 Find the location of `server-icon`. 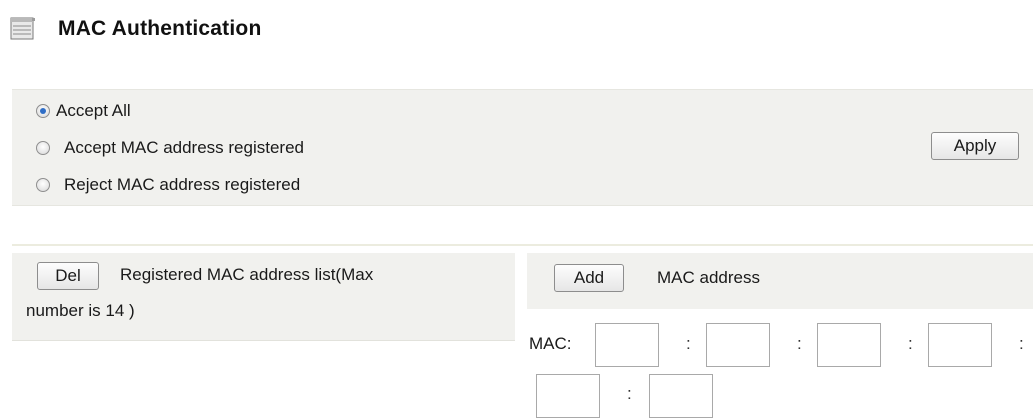

server-icon is located at coordinates (23, 29).